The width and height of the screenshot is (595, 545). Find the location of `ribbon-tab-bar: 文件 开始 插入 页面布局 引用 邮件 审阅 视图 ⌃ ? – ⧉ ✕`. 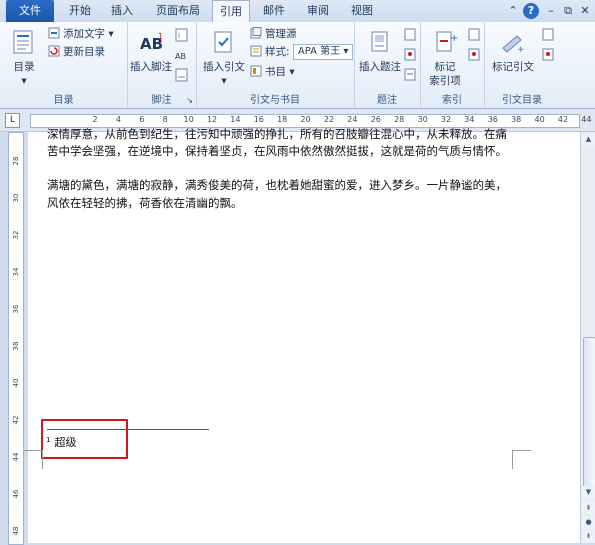

ribbon-tab-bar: 文件 开始 插入 页面布局 引用 邮件 审阅 视图 ⌃ ? – ⧉ ✕ is located at coordinates (297, 11).